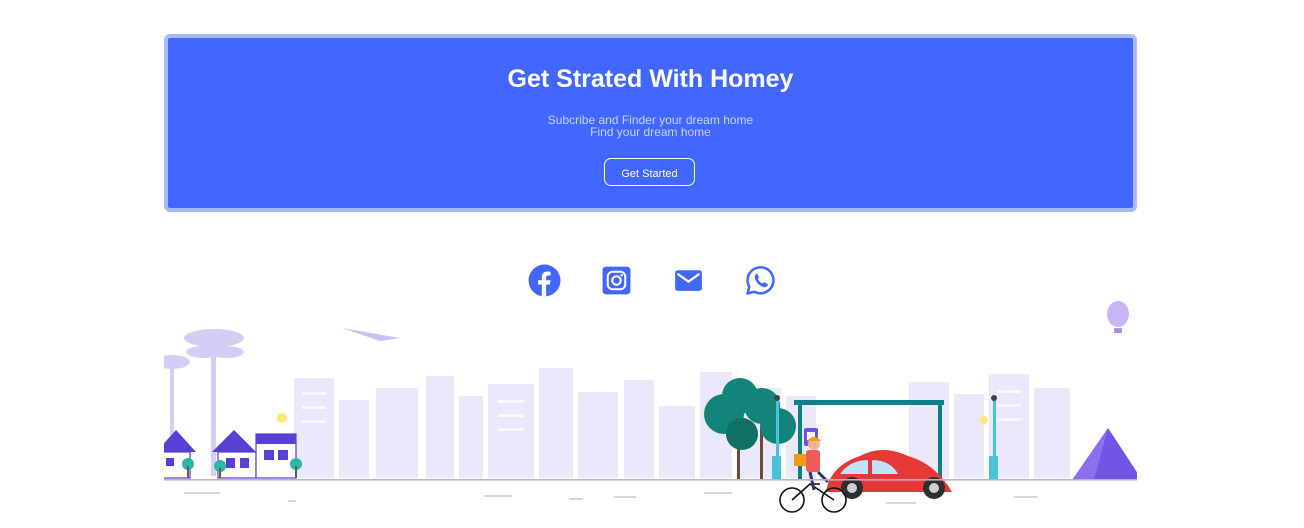 The height and width of the screenshot is (528, 1304). I want to click on social-links, so click(652, 280).